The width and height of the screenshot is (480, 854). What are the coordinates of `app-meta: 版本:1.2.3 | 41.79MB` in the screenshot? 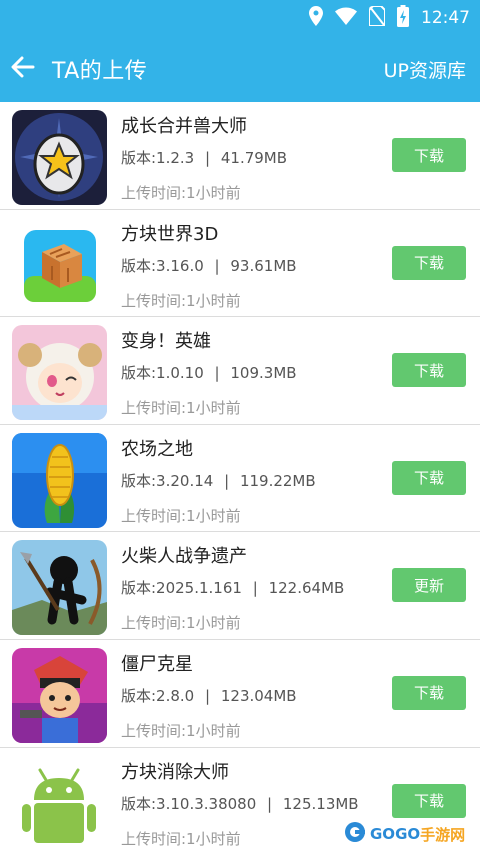 It's located at (204, 157).